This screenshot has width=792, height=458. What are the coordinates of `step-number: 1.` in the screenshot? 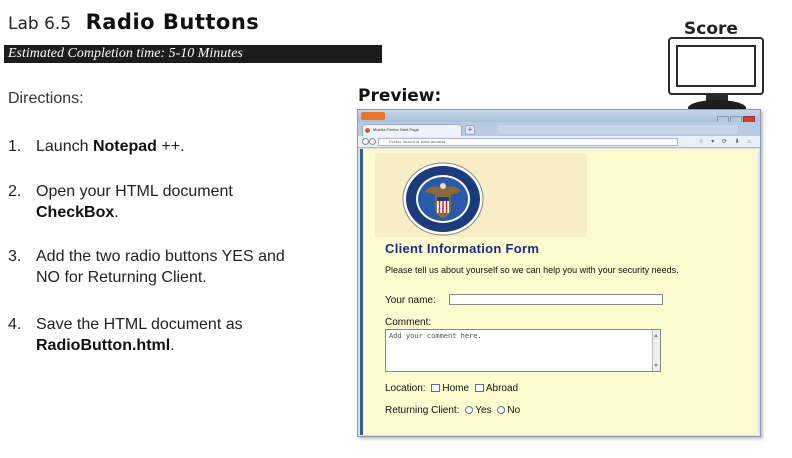 It's located at (15, 146).